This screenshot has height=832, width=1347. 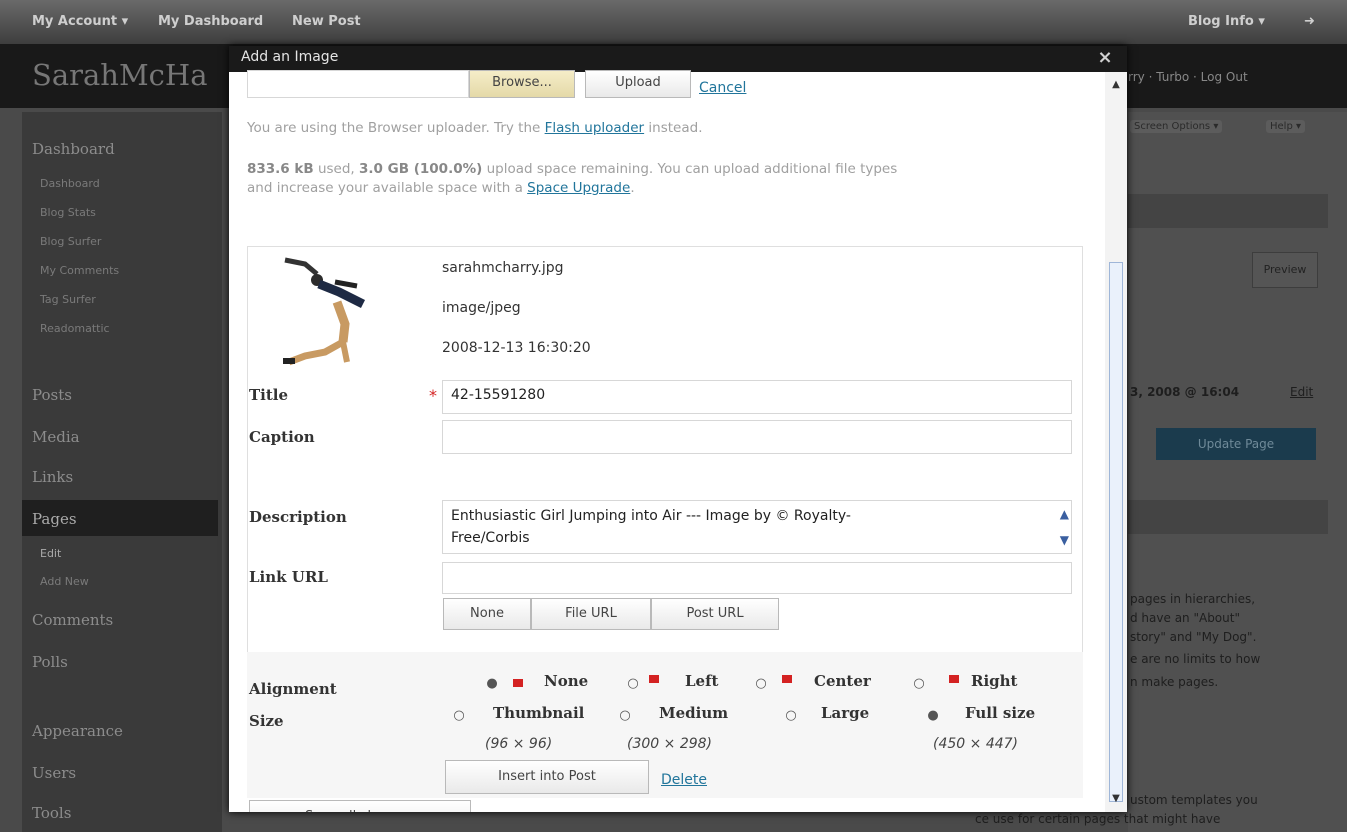 What do you see at coordinates (293, 689) in the screenshot?
I see `alignment-label: Alignment` at bounding box center [293, 689].